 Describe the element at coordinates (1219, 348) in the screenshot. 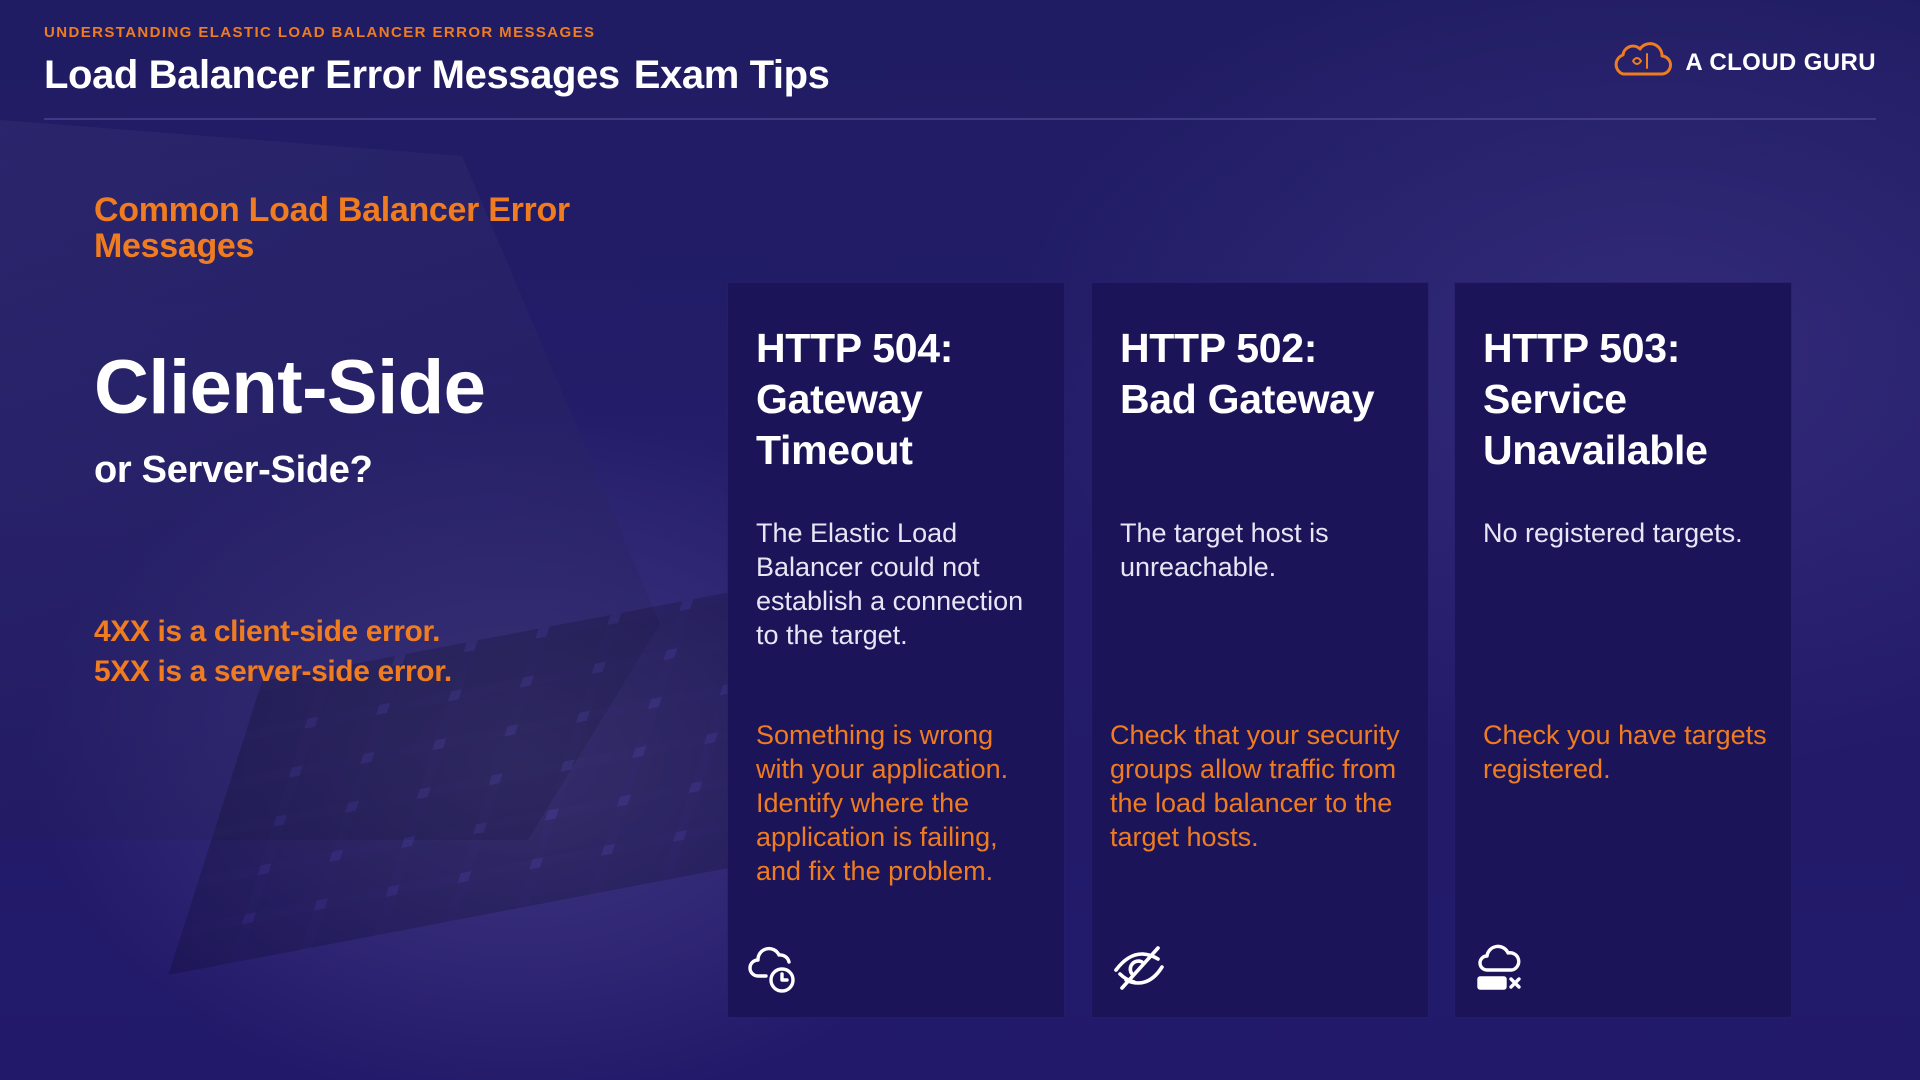

I see `card-title-line: HTTP 502:` at that location.